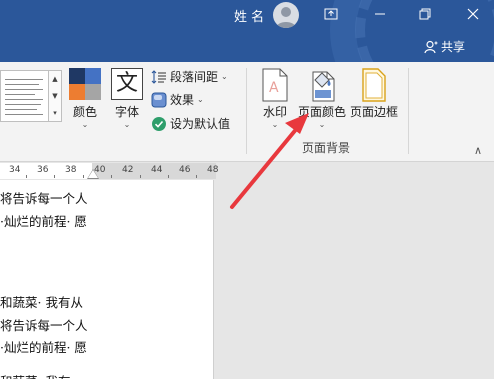 Image resolution: width=494 pixels, height=379 pixels. I want to click on watermark-label: 水印, so click(274, 112).